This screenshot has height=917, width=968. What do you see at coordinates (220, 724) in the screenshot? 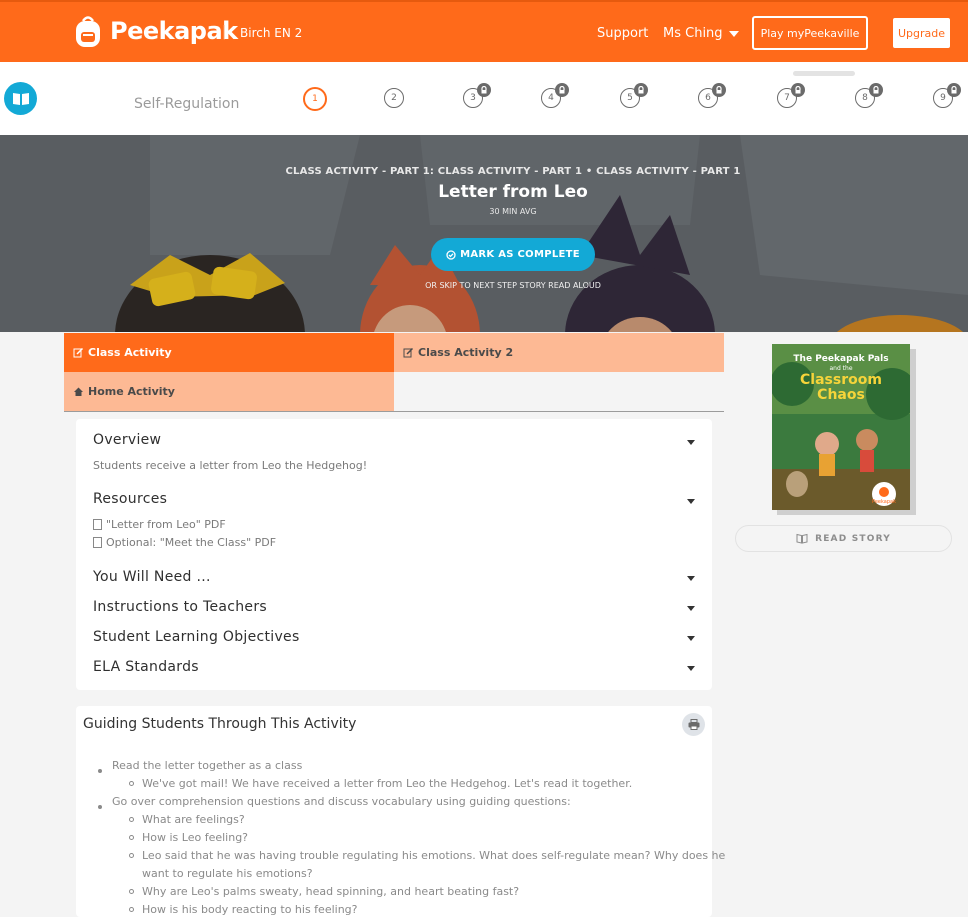
I see `guide-title: Guiding Students Through This Activity` at bounding box center [220, 724].